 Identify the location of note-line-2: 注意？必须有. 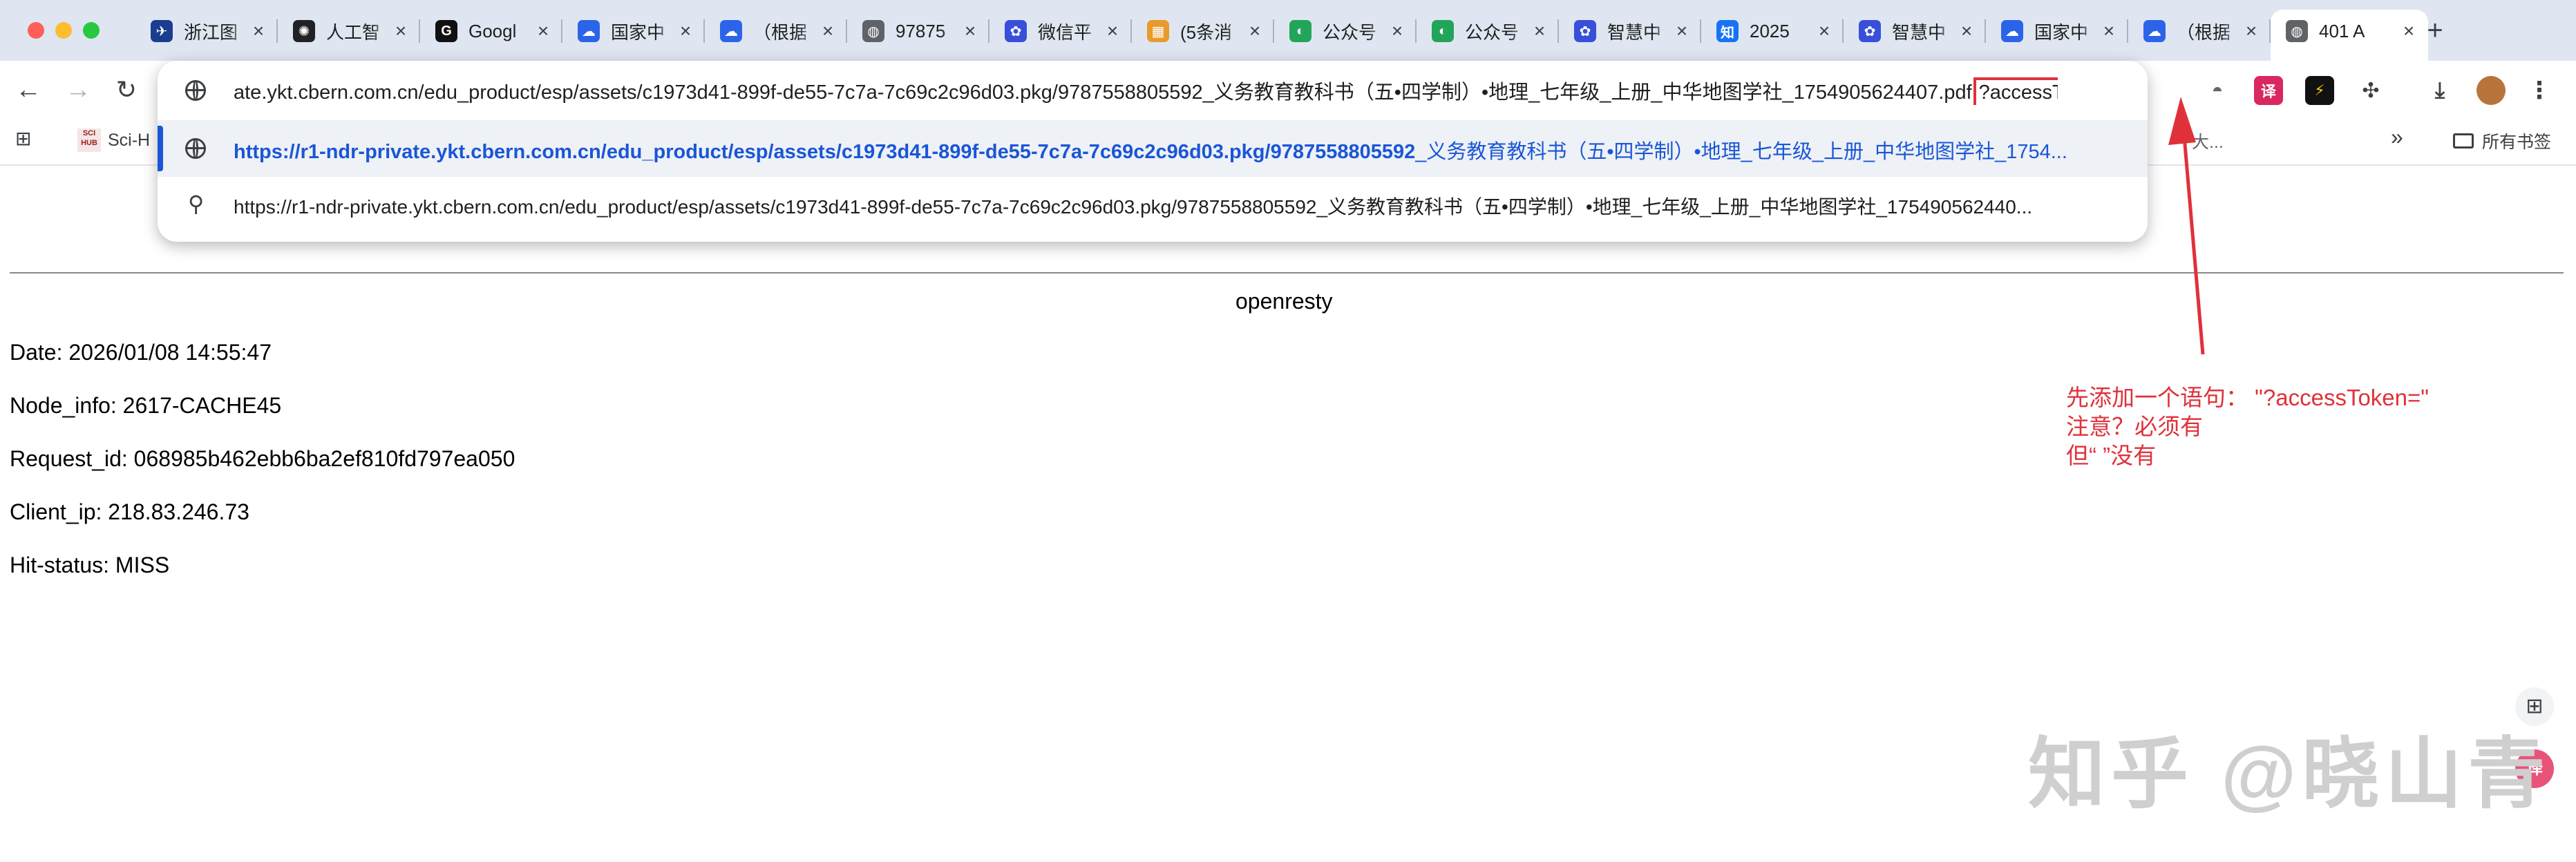
(2134, 426).